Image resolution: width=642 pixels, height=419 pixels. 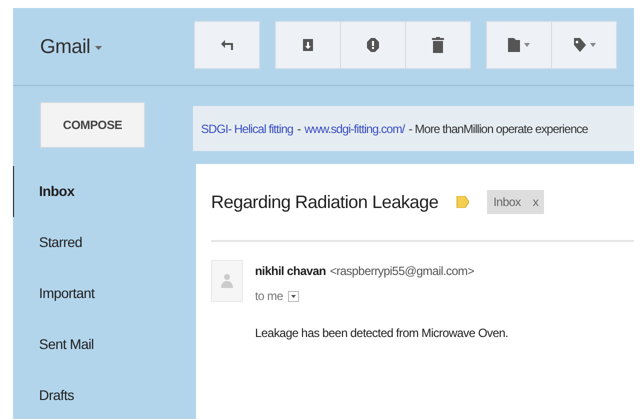 What do you see at coordinates (103, 191) in the screenshot?
I see `folder-item: Inbox` at bounding box center [103, 191].